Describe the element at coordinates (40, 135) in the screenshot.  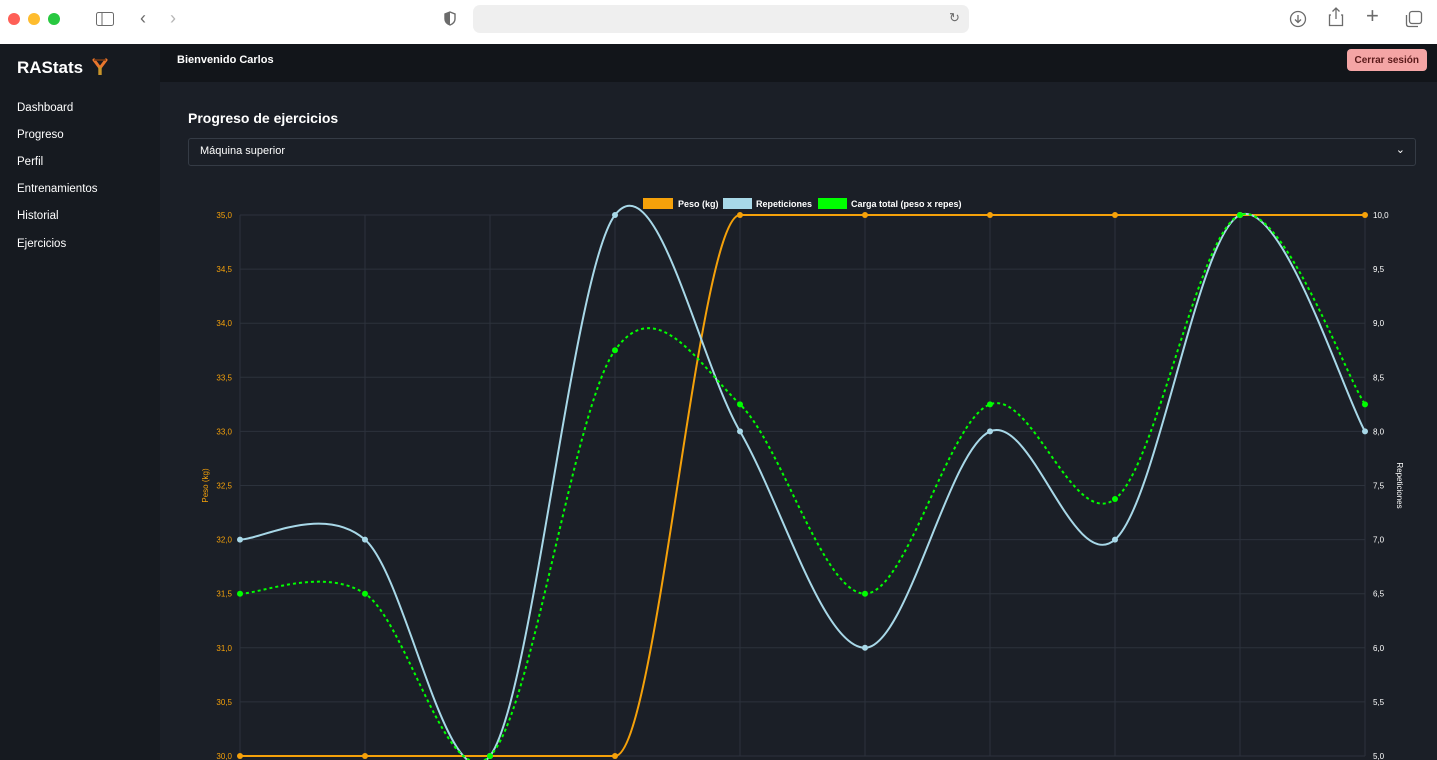
I see `sidebar-item-progreso: Progreso` at that location.